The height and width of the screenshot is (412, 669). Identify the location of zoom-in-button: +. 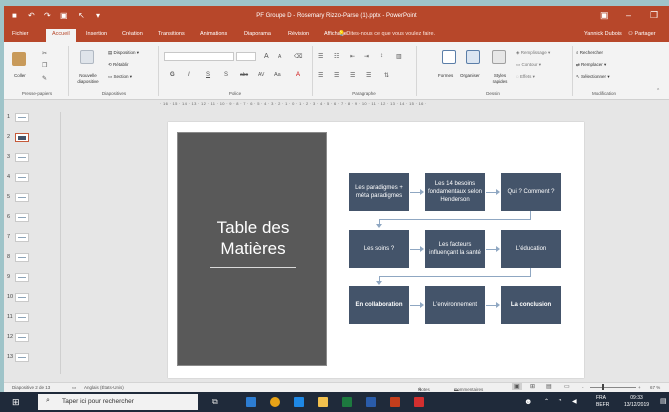
(639, 387).